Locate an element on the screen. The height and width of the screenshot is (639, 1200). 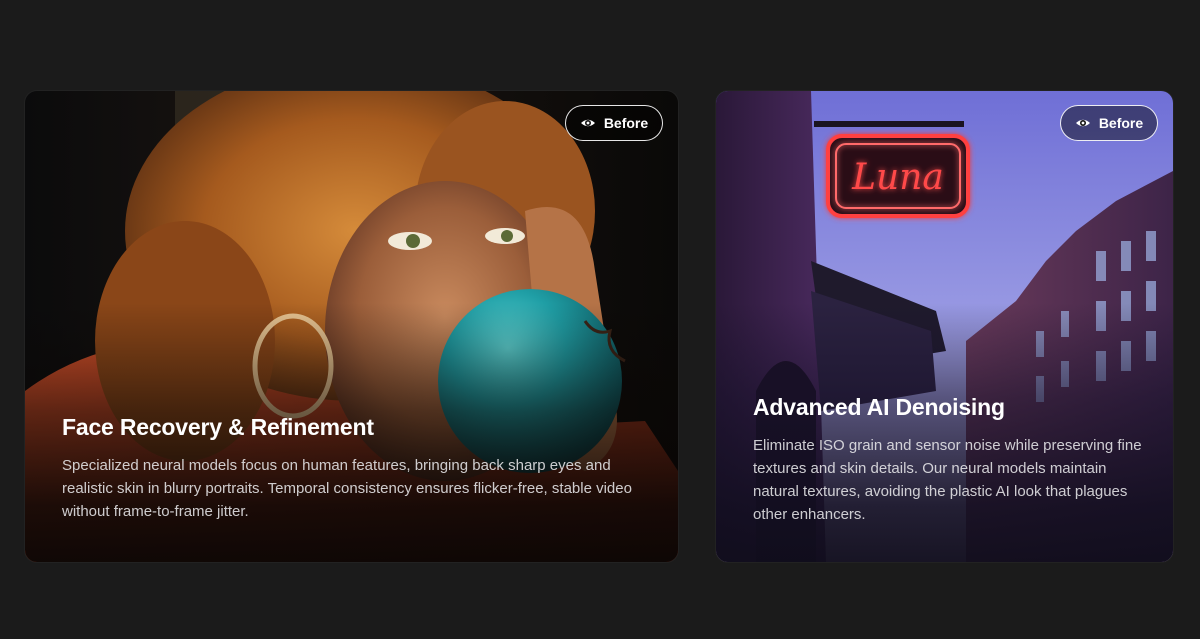
neon-sign-text: Luna is located at coordinates (897, 177).